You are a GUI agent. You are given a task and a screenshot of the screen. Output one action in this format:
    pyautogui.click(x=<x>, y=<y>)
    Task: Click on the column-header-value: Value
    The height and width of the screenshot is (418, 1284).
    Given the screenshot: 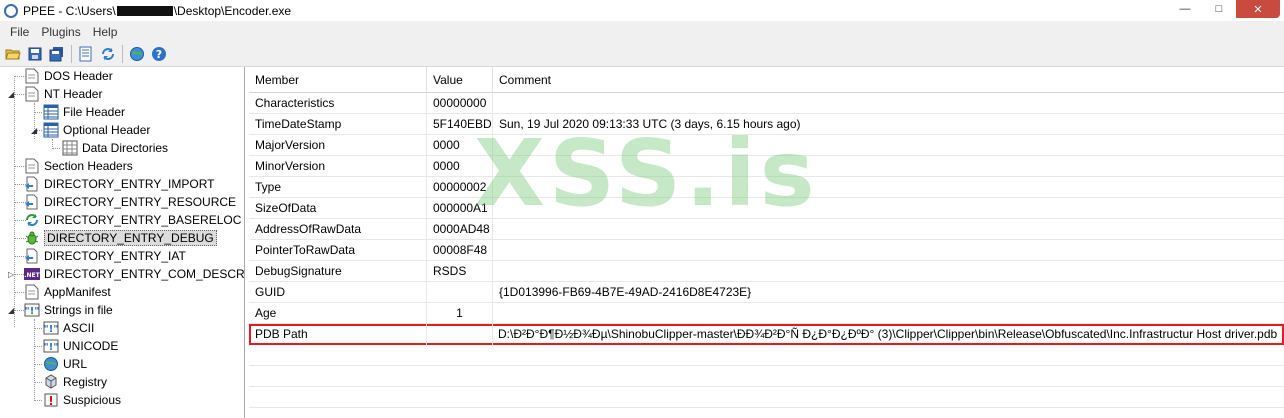 What is the action you would take?
    pyautogui.click(x=460, y=80)
    